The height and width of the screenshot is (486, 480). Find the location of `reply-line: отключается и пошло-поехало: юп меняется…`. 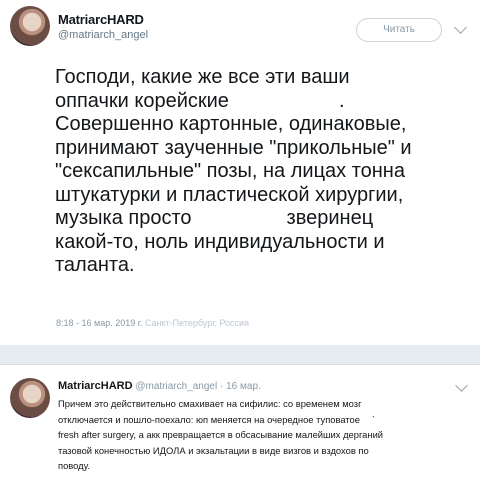

reply-line: отключается и пошло-поехало: юп меняется… is located at coordinates (258, 420).